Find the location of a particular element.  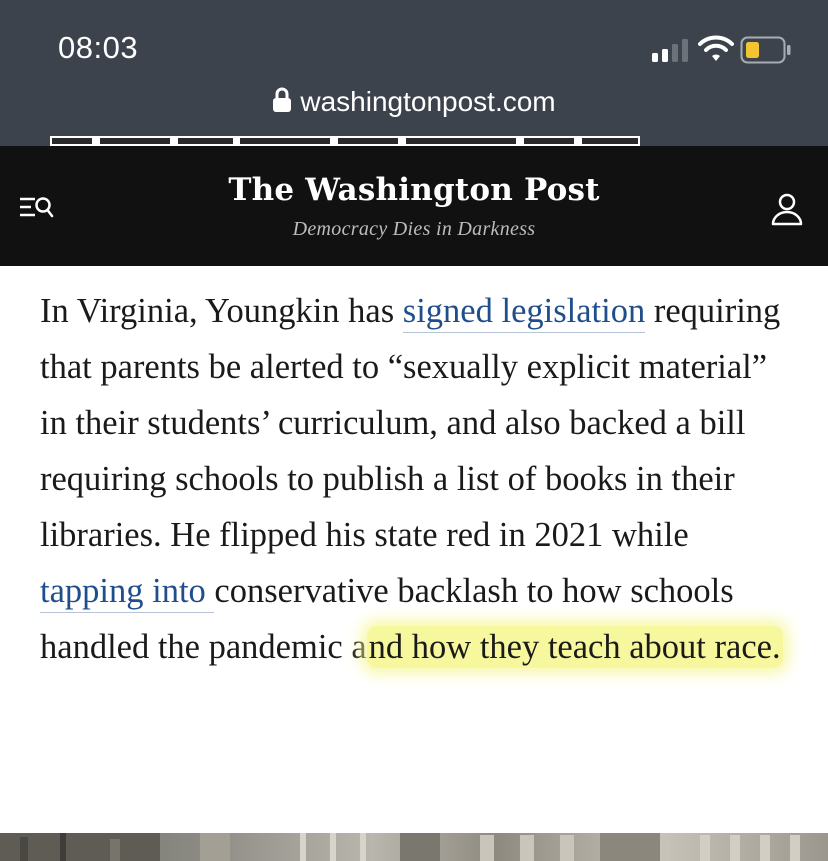

battery-low-icon is located at coordinates (765, 50).